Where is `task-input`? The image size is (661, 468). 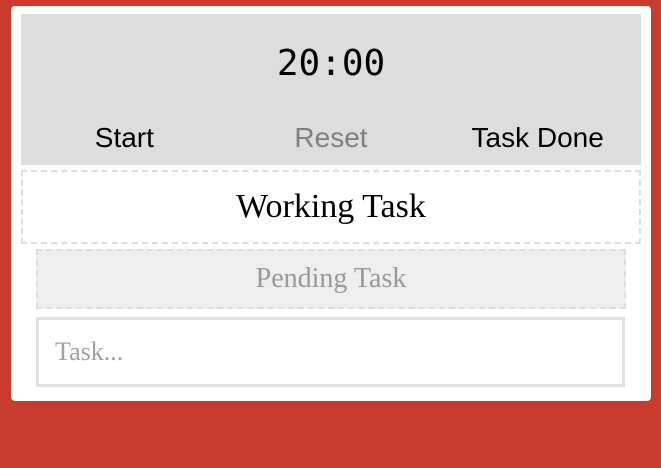
task-input is located at coordinates (330, 352).